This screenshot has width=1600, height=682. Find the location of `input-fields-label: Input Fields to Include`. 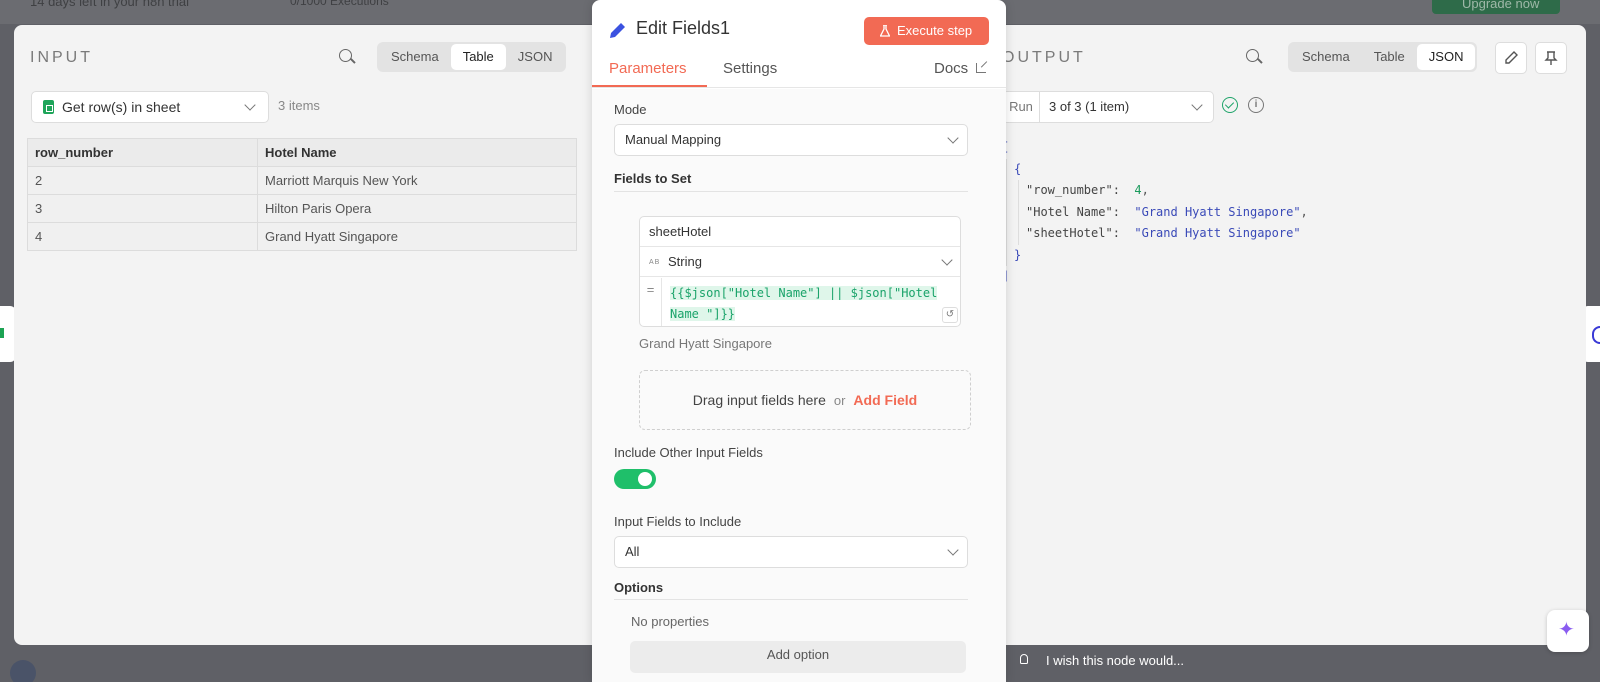

input-fields-label: Input Fields to Include is located at coordinates (678, 521).